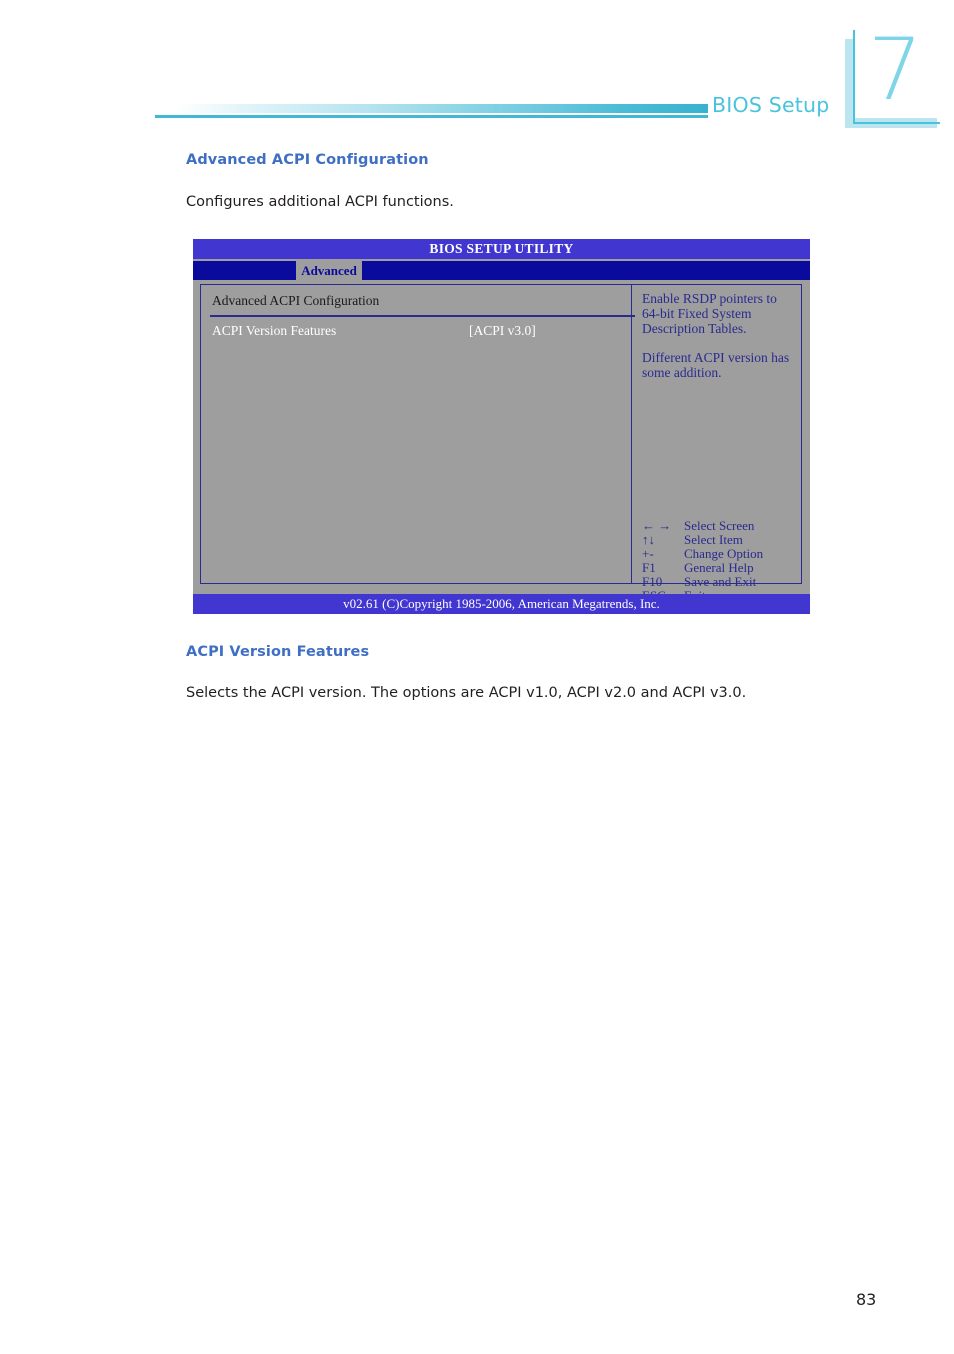  What do you see at coordinates (649, 567) in the screenshot?
I see `key-legend-key: F1` at bounding box center [649, 567].